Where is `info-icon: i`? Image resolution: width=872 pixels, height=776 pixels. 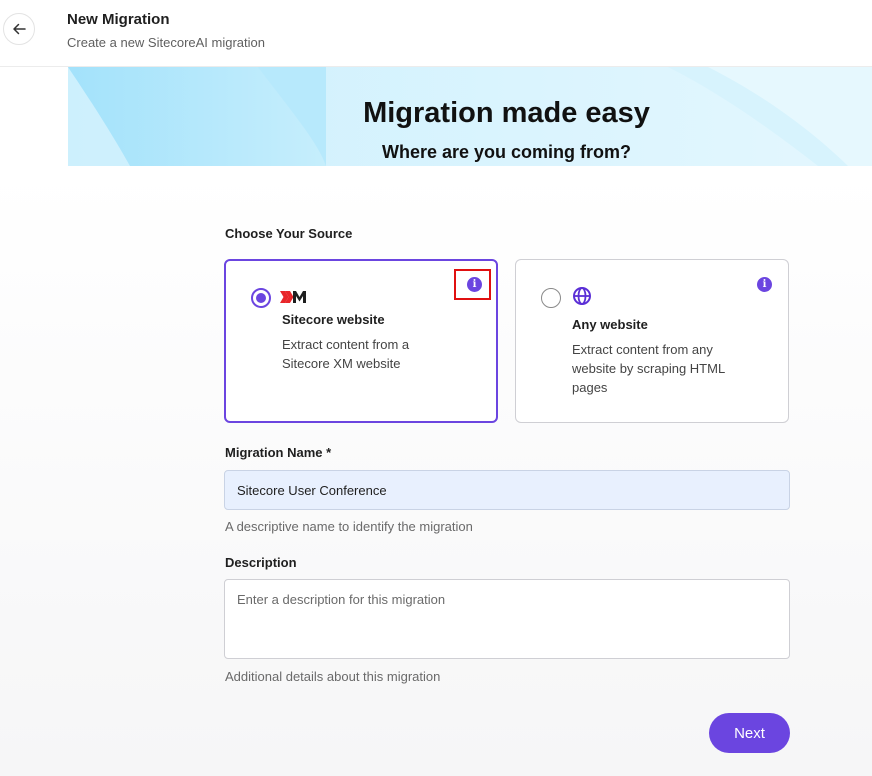 info-icon: i is located at coordinates (764, 284).